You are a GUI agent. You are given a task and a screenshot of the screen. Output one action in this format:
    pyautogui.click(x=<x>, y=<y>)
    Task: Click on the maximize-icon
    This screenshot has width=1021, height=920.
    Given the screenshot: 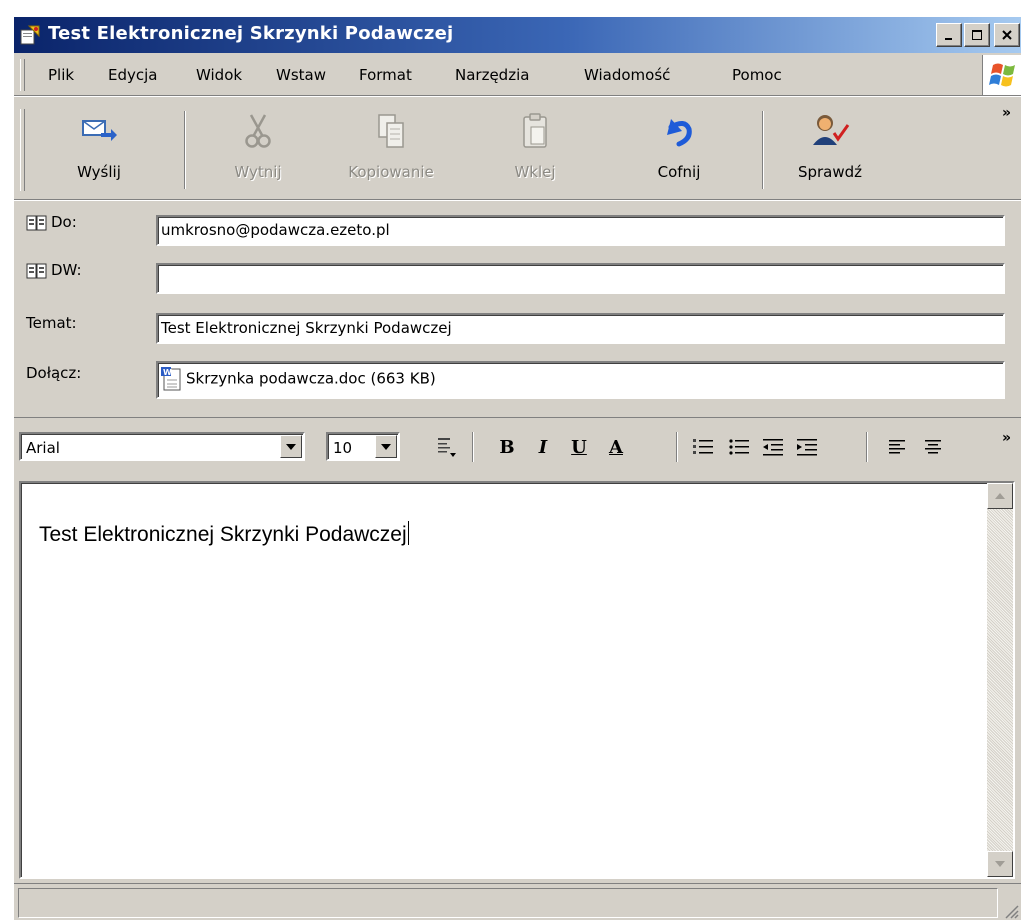 What is the action you would take?
    pyautogui.click(x=977, y=35)
    